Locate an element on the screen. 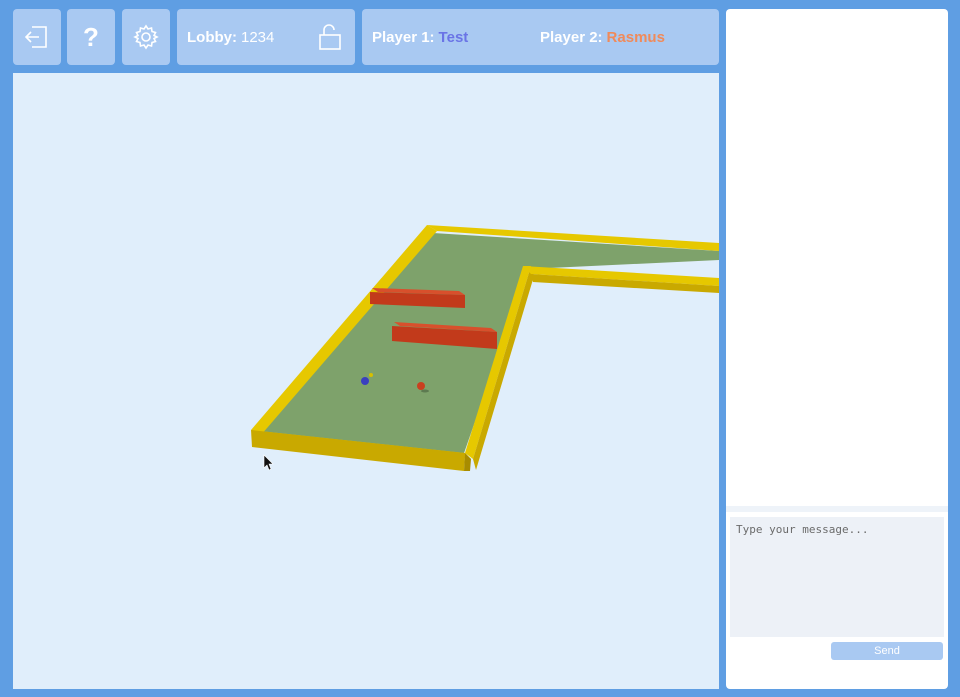 Image resolution: width=960 pixels, height=697 pixels. player2-ball is located at coordinates (421, 386).